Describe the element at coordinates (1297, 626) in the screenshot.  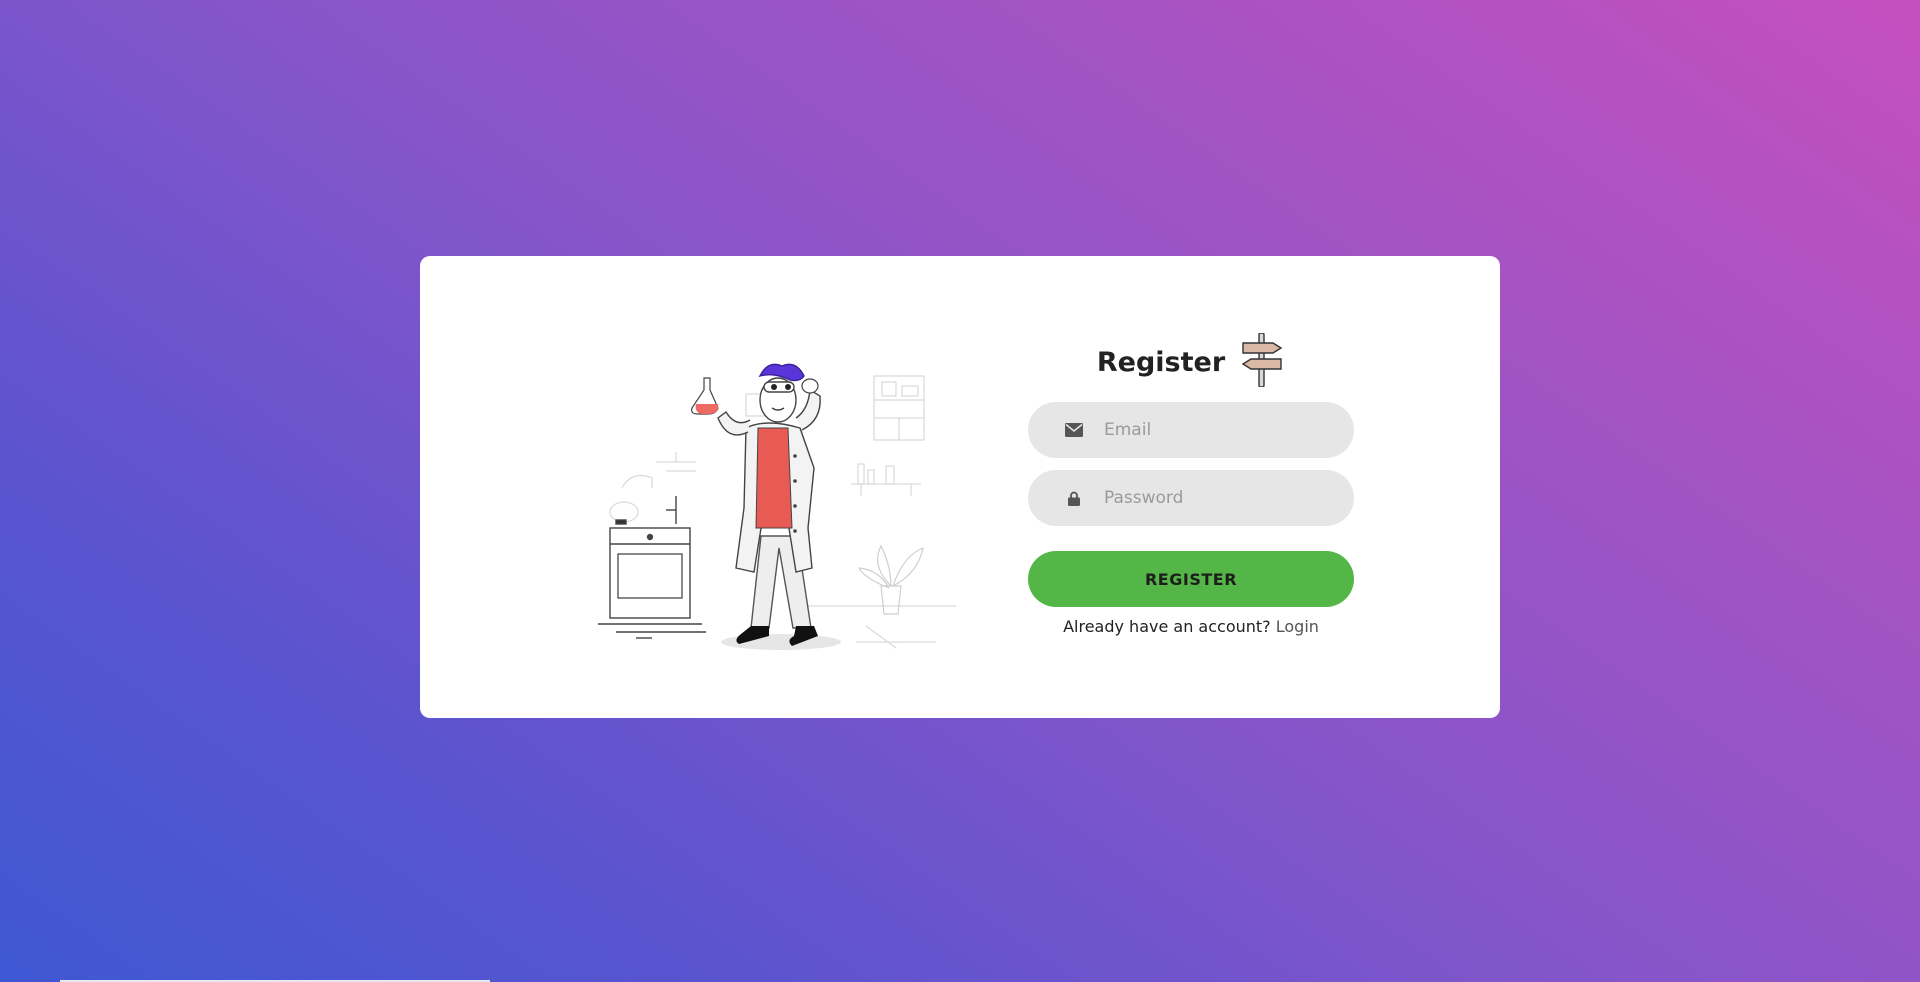
I see `login-link: Login` at that location.